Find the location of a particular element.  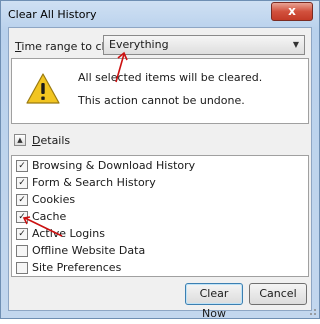

time-range-value: Everything is located at coordinates (139, 44).